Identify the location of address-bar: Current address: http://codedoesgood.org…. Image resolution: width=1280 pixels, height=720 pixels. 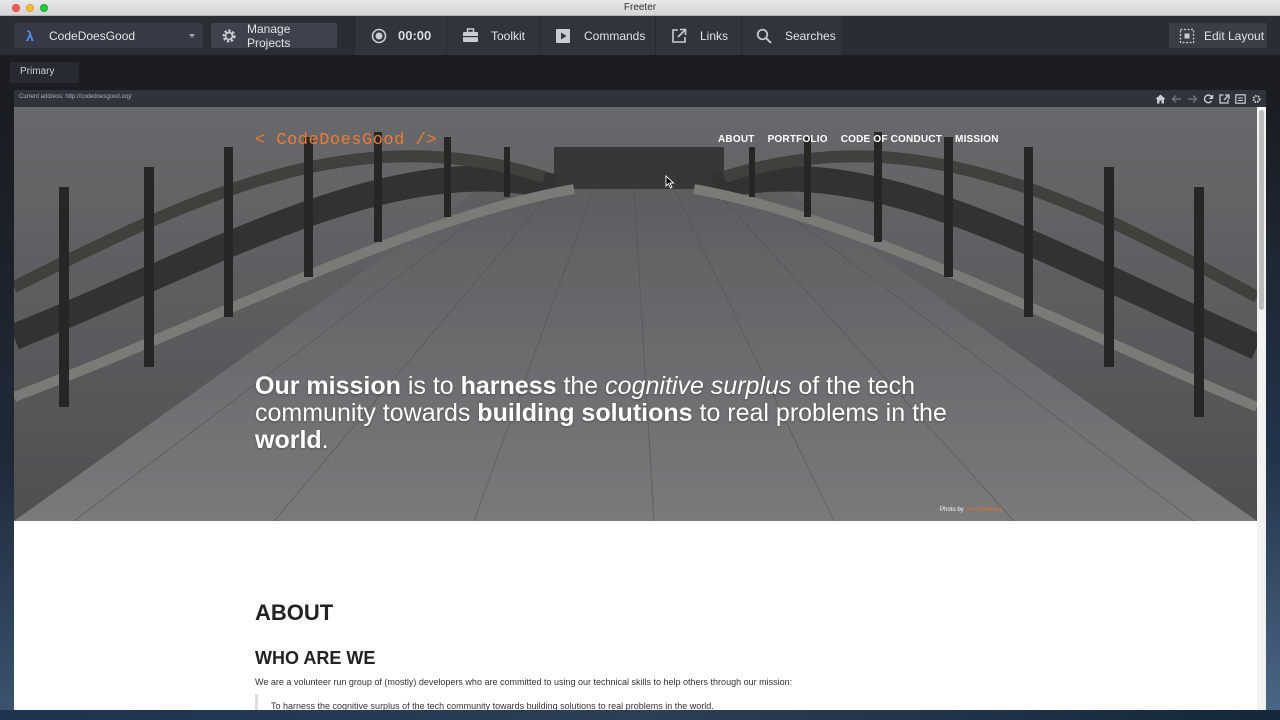
(640, 98).